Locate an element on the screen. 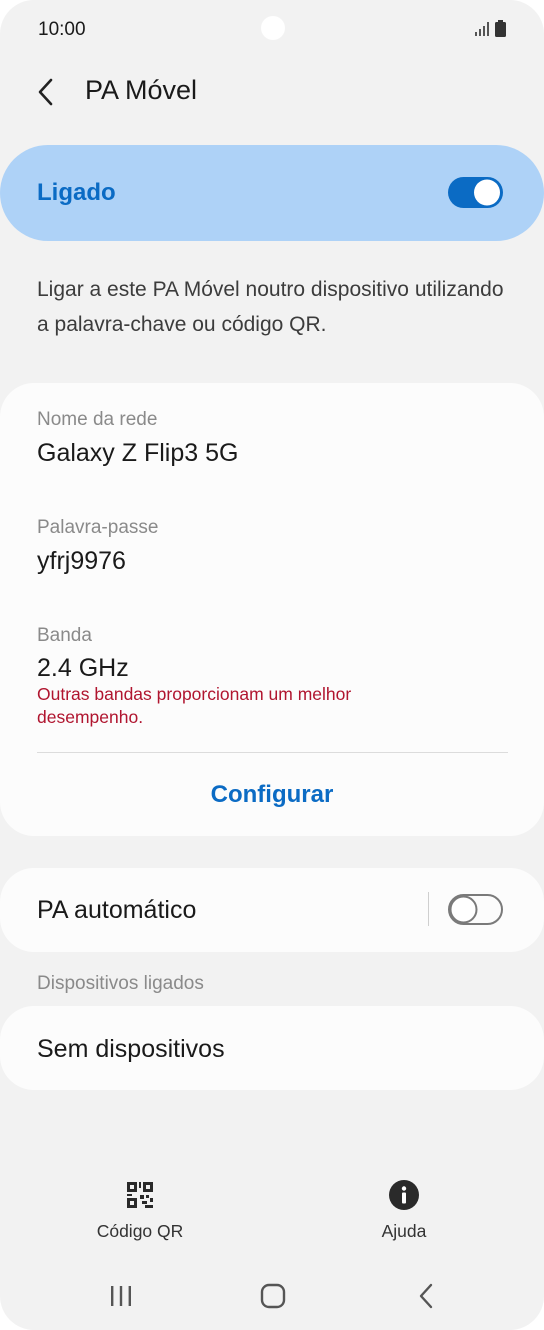  password-value: yfrj9976 is located at coordinates (81, 561).